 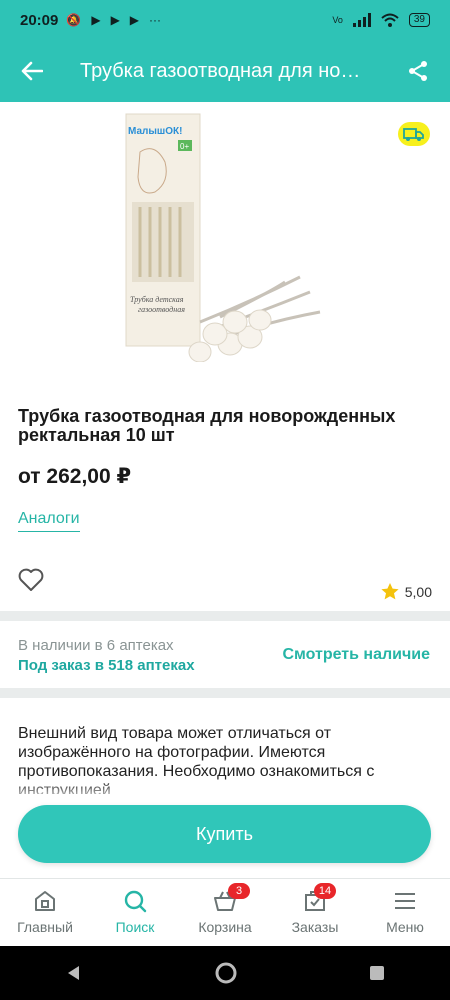 I want to click on menu-icon, so click(x=405, y=901).